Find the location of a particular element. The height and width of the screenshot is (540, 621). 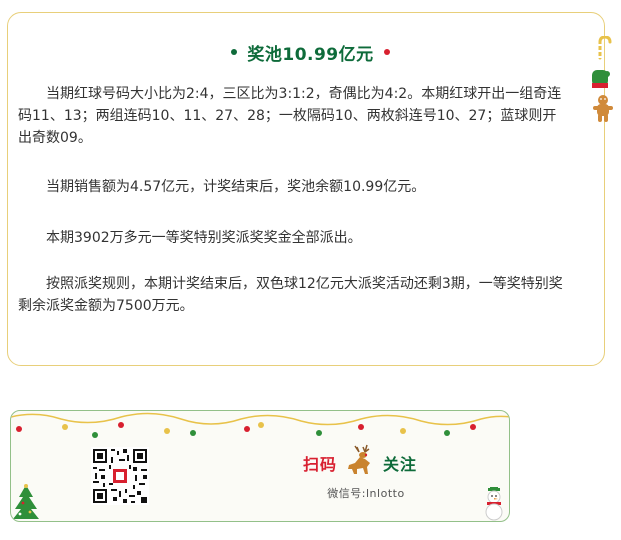

follow-label: 关注 is located at coordinates (400, 464).